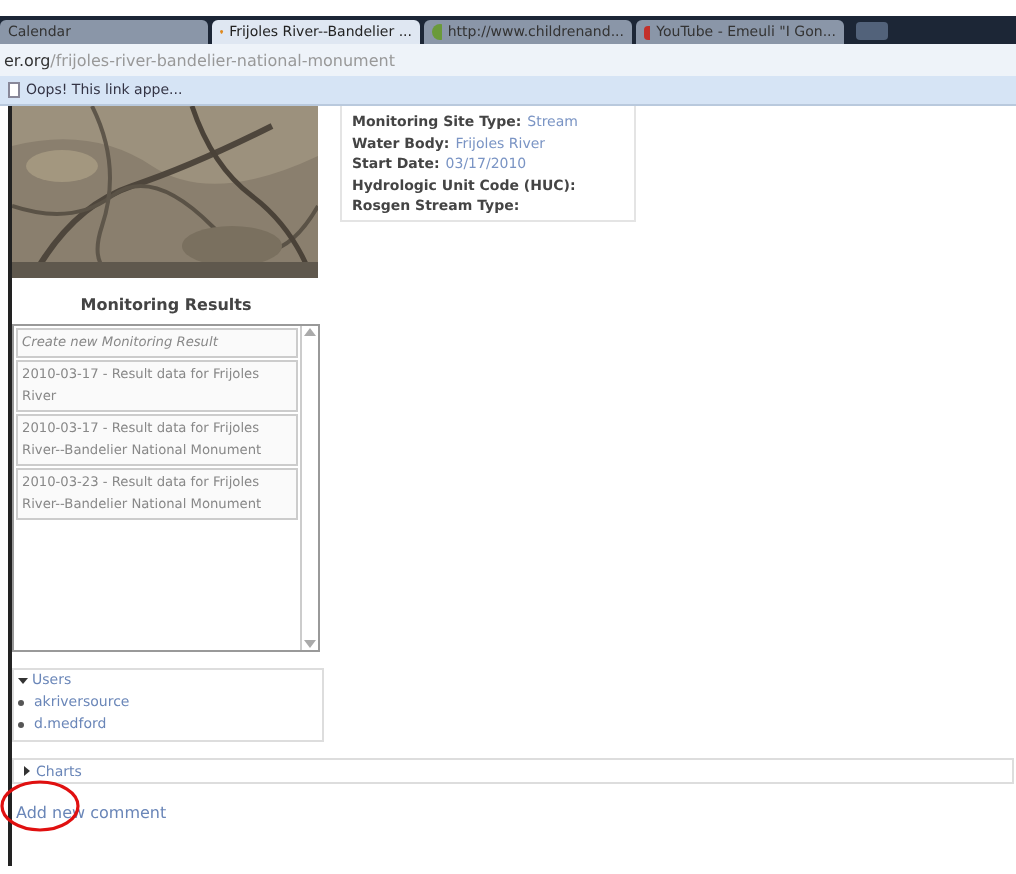  What do you see at coordinates (309, 488) in the screenshot?
I see `scrollbar` at bounding box center [309, 488].